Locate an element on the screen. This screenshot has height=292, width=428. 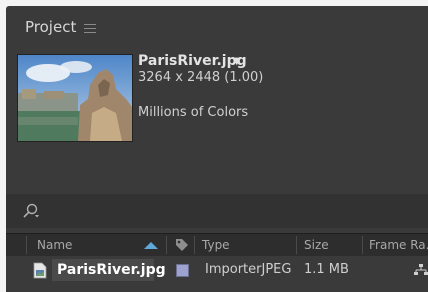
item-type: ImporterJPEG is located at coordinates (248, 269).